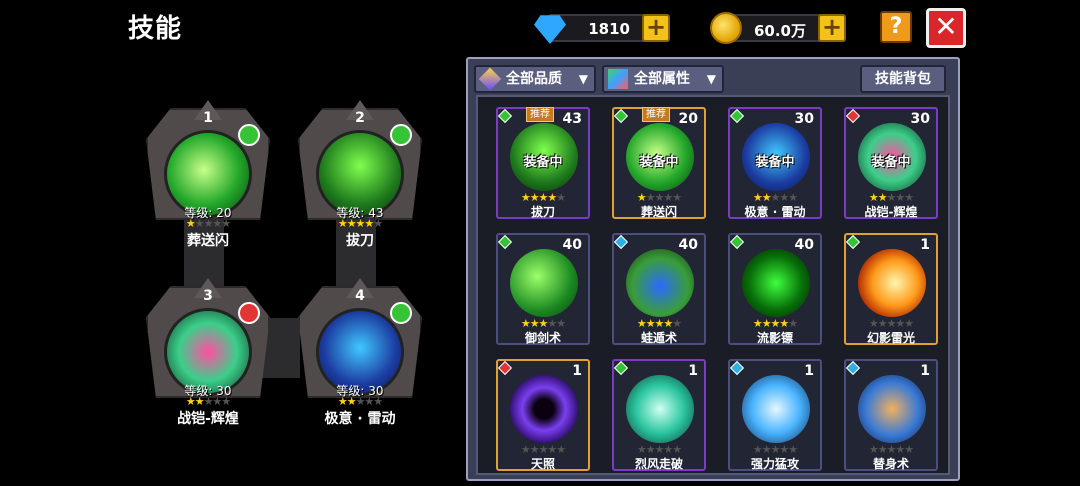 The image size is (1080, 486). Describe the element at coordinates (774, 338) in the screenshot. I see `skill-name: 流影镖` at that location.